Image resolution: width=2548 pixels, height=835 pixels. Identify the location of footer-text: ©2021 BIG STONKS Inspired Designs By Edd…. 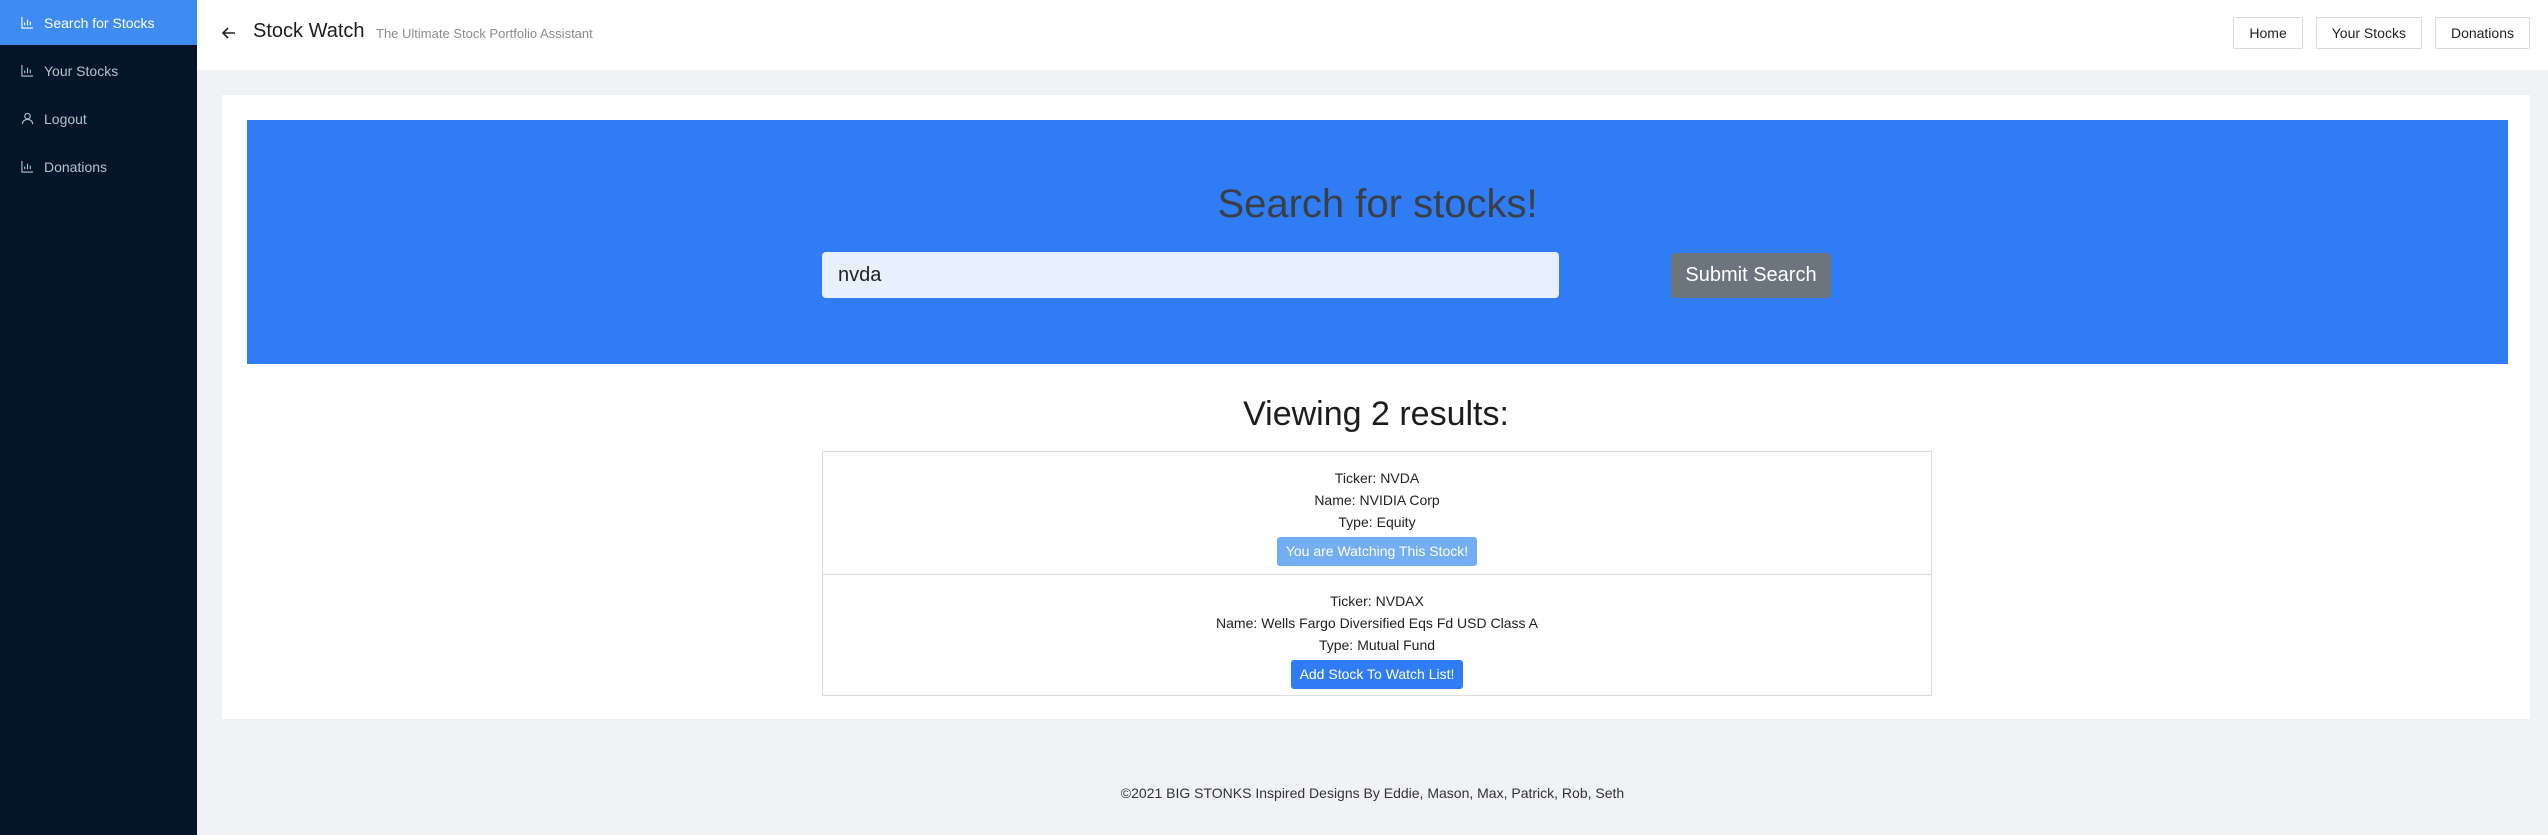
(1372, 793).